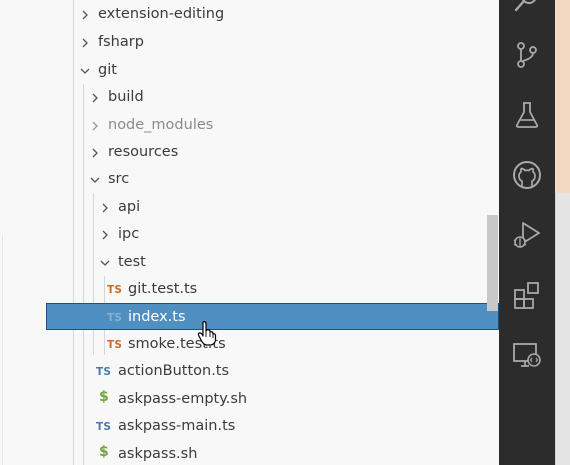 The width and height of the screenshot is (570, 465). What do you see at coordinates (249, 344) in the screenshot?
I see `tree-item-smoke-test-ts: TS smoke.test.ts` at bounding box center [249, 344].